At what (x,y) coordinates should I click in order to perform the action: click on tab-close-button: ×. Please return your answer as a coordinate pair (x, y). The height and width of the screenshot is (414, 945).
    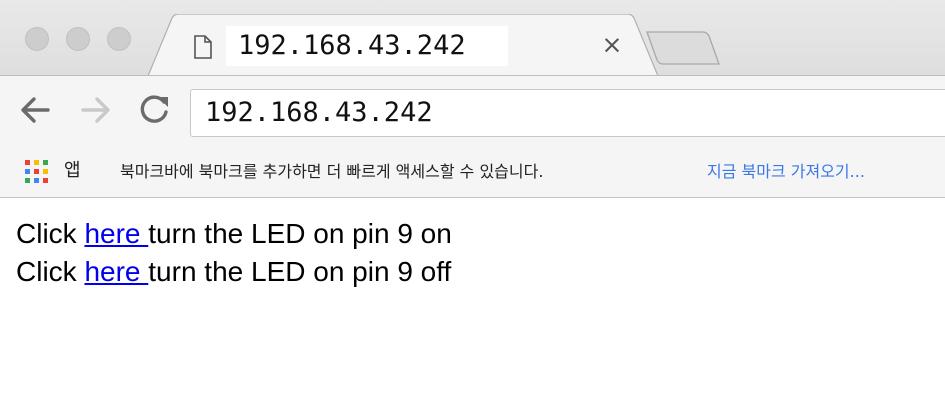
    Looking at the image, I should click on (612, 45).